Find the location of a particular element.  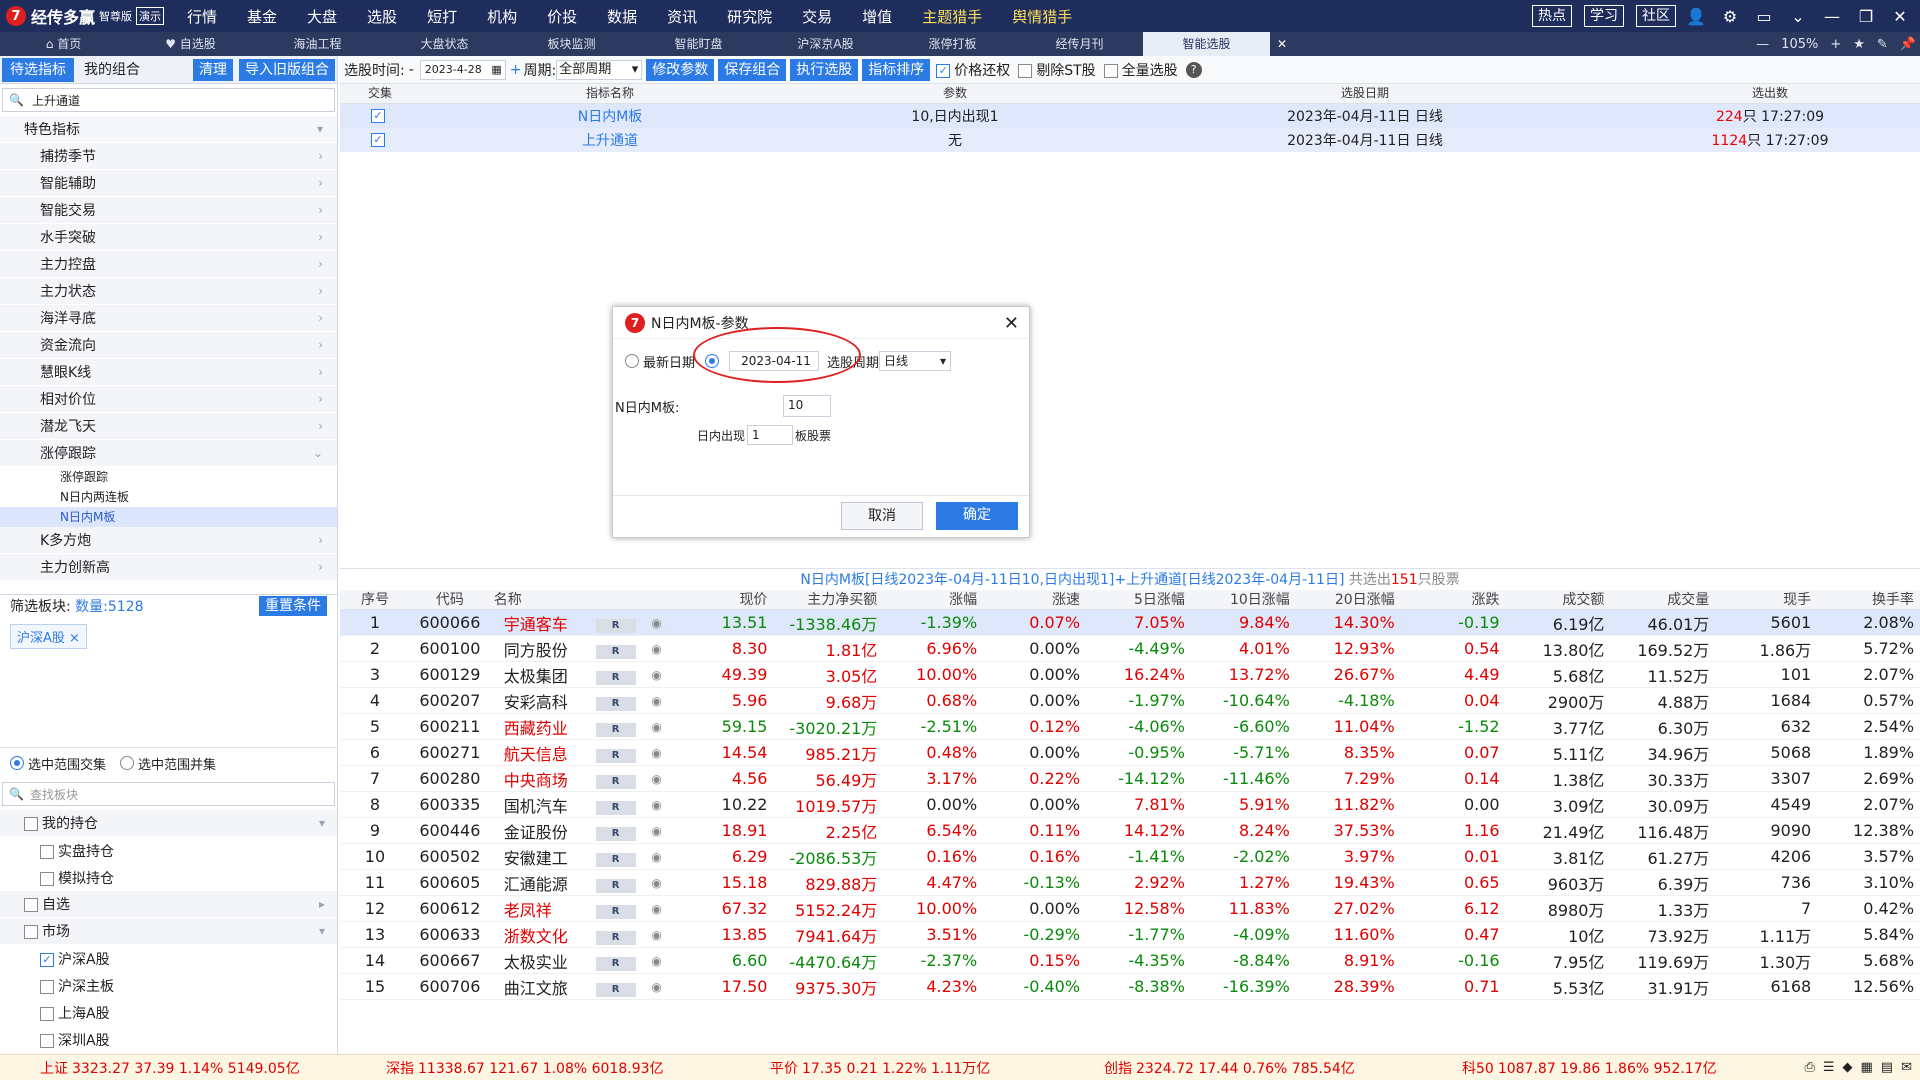

tab-my-combo: 我的组合 is located at coordinates (112, 70).